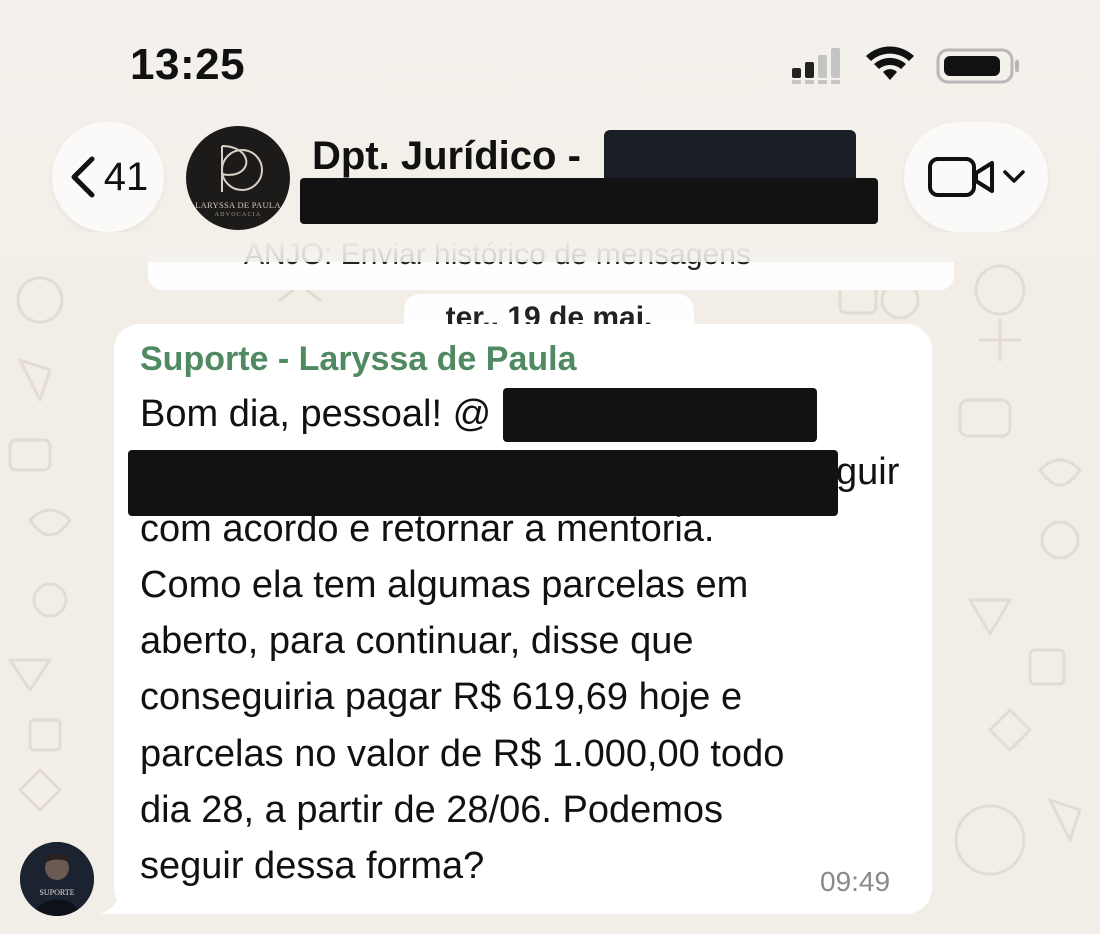 The image size is (1100, 934). I want to click on group-title: Dpt. Jurídico -, so click(446, 156).